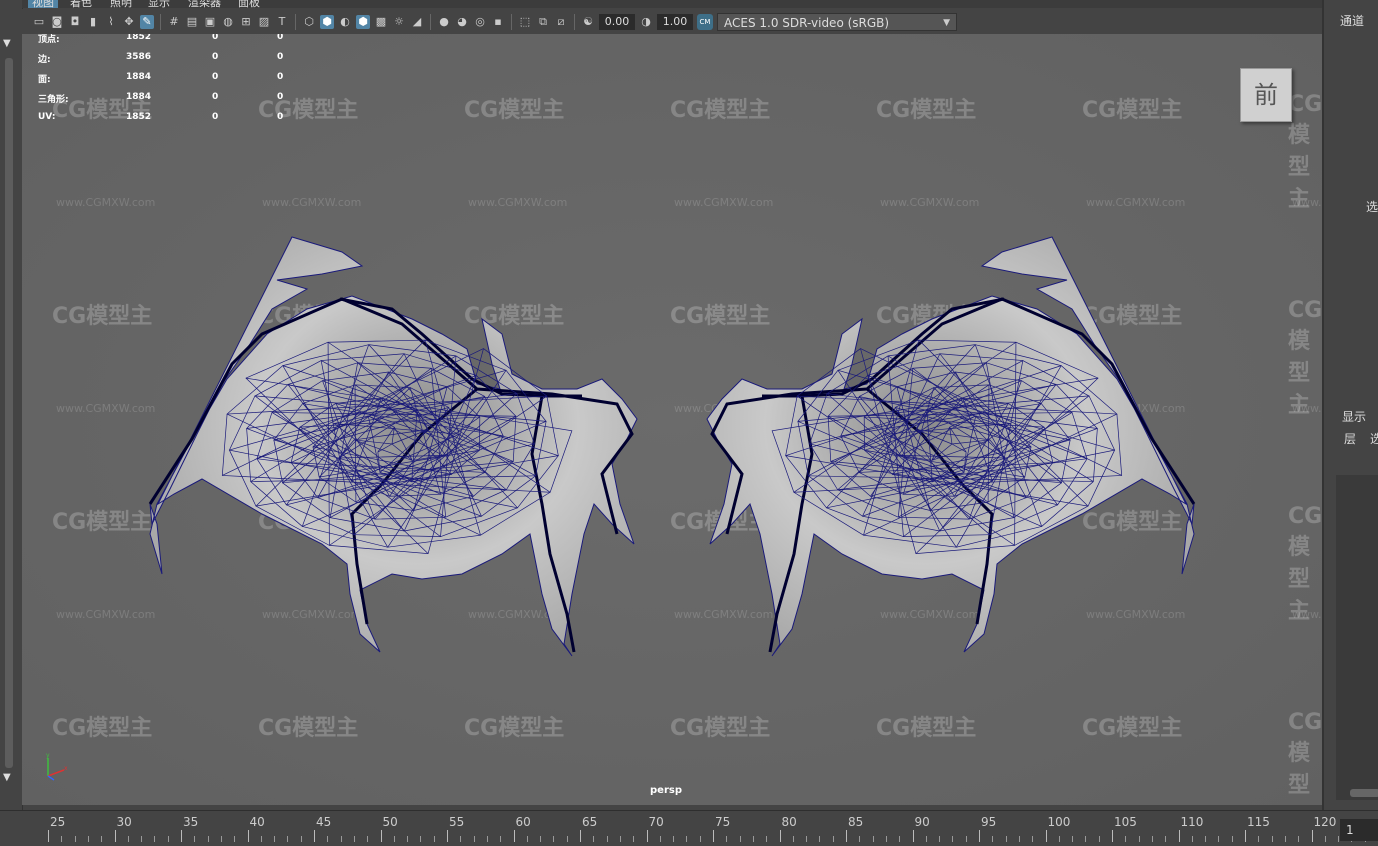 This screenshot has height=846, width=1378. What do you see at coordinates (159, 4) in the screenshot?
I see `menu-show: 显示` at bounding box center [159, 4].